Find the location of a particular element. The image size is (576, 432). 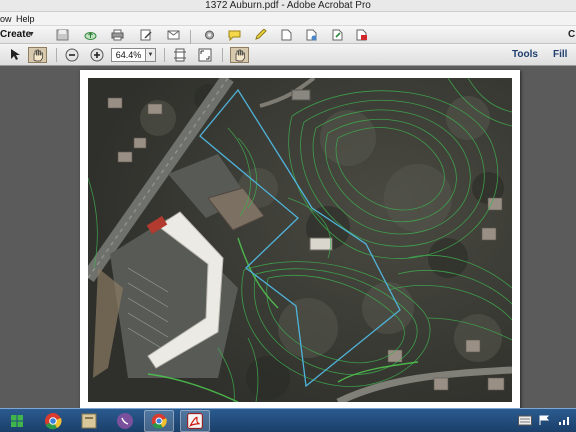

window-title: 1372 Auburn.pdf - Adobe Acrobat Pro is located at coordinates (288, 5).